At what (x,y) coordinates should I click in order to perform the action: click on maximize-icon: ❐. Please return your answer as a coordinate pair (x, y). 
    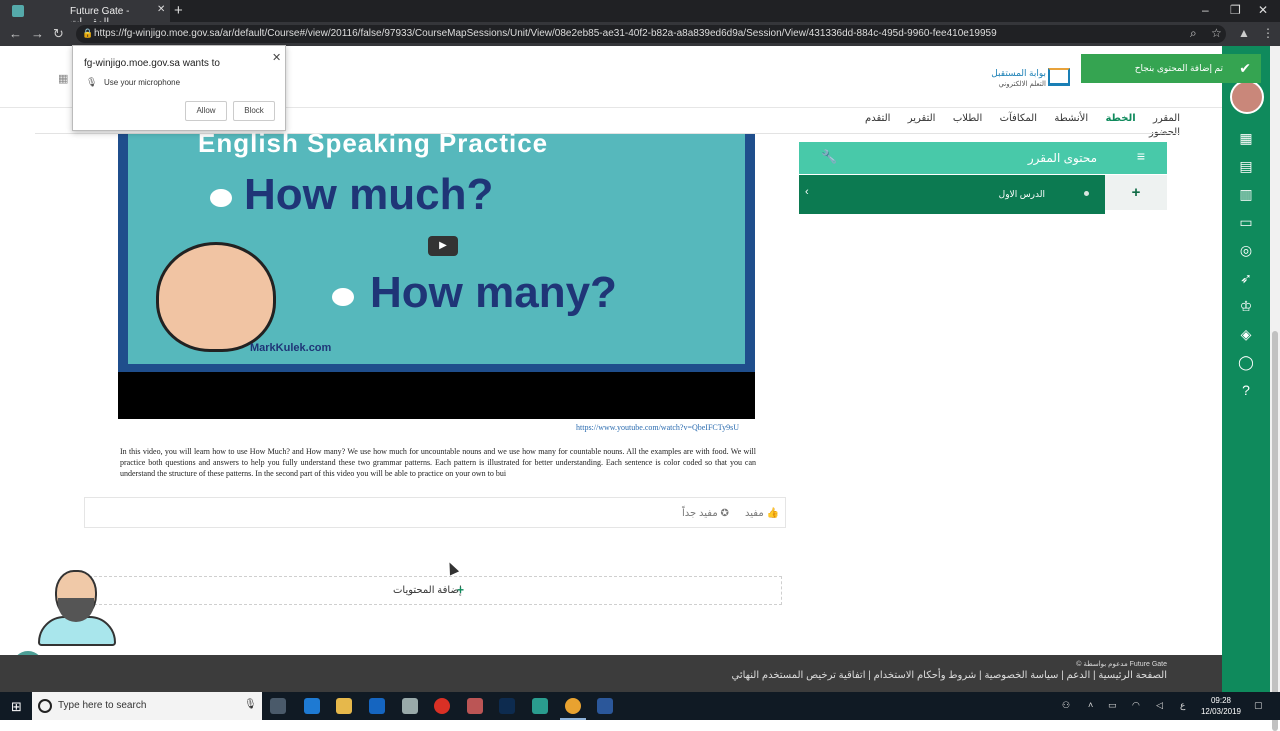
    Looking at the image, I should click on (1235, 10).